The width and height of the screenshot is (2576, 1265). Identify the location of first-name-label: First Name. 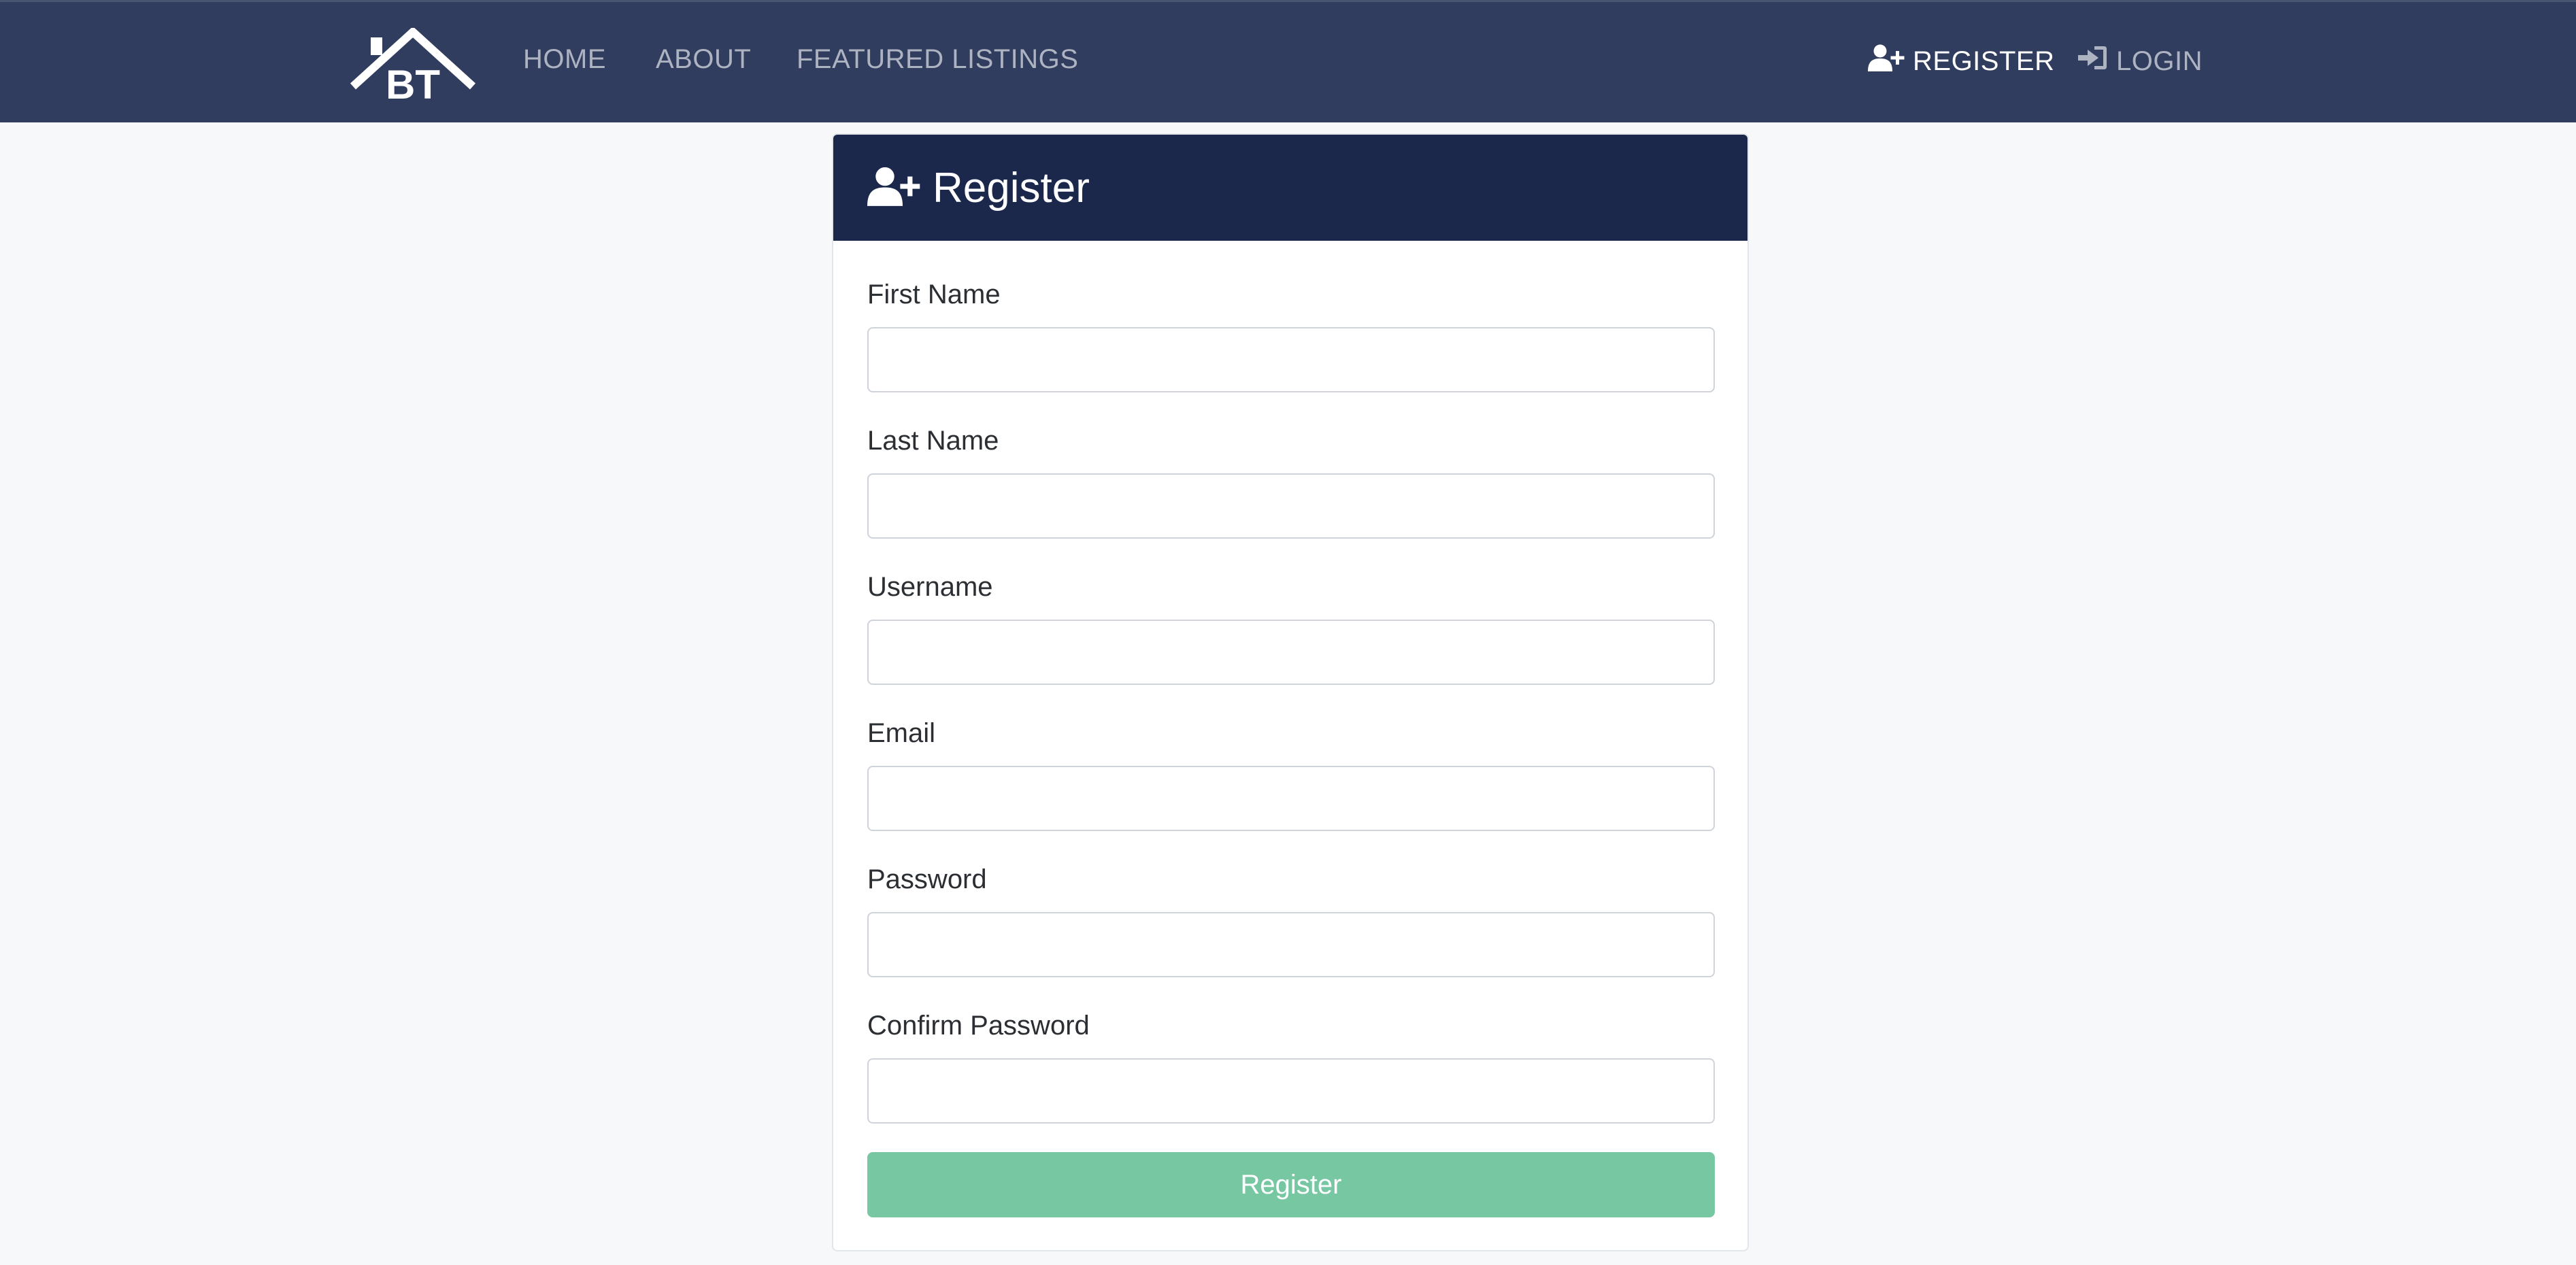
(934, 294).